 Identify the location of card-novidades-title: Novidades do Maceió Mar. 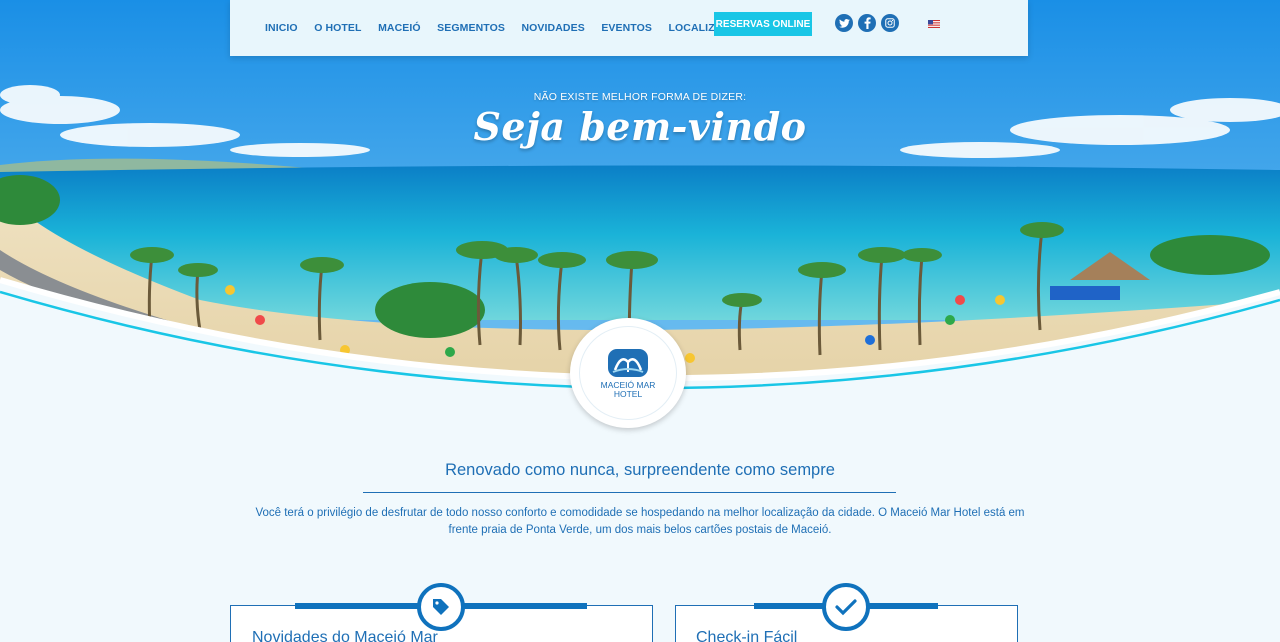
(345, 635).